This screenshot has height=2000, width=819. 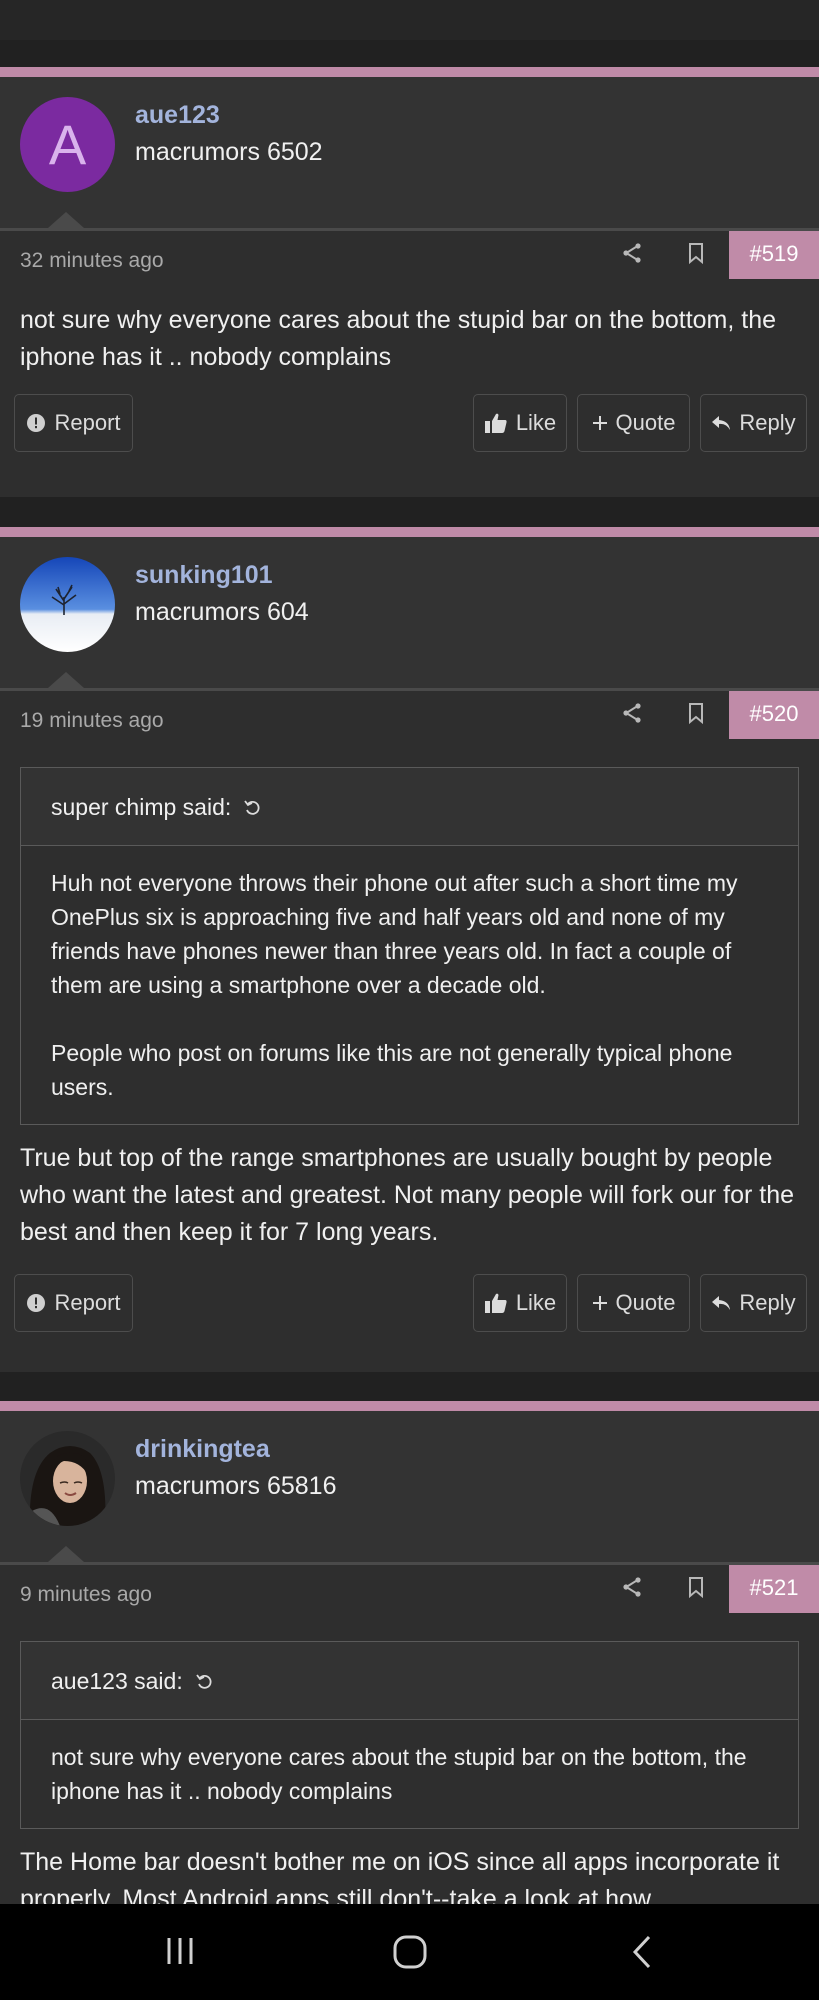 I want to click on post-time: 32 minutes ago, so click(x=92, y=261).